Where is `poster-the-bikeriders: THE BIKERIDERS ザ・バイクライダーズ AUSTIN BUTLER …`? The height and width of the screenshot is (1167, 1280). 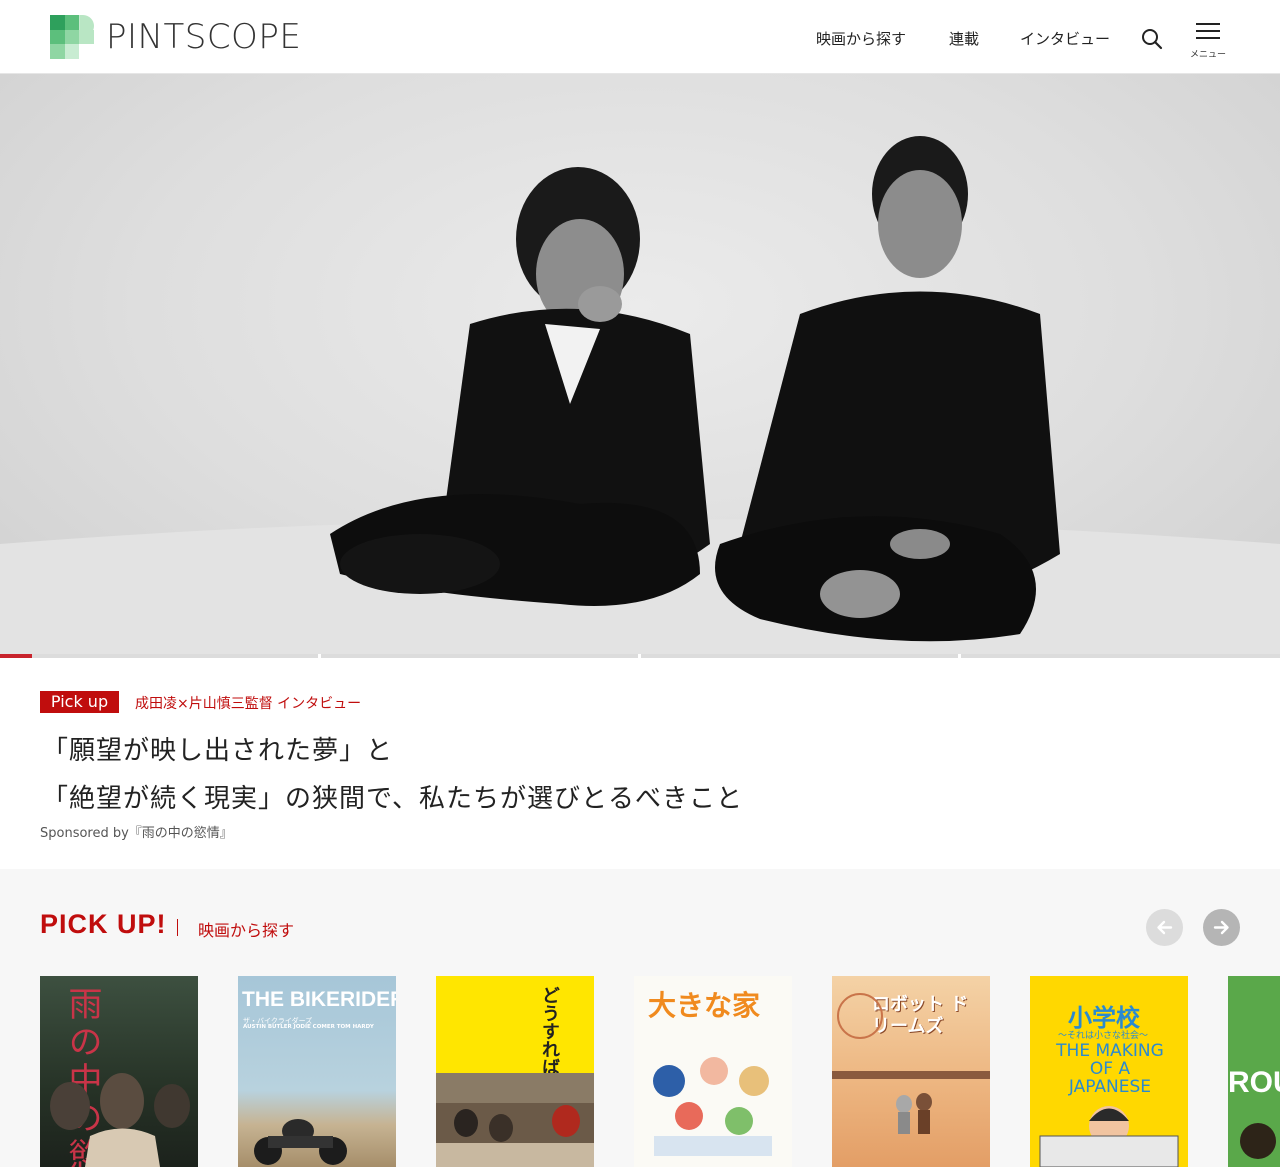
poster-the-bikeriders: THE BIKERIDERS ザ・バイクライダーズ AUSTIN BUTLER … is located at coordinates (317, 1071).